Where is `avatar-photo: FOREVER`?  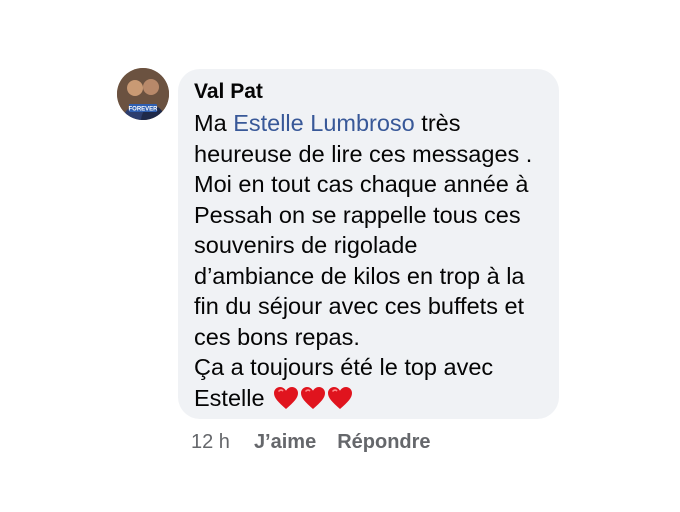
avatar-photo: FOREVER is located at coordinates (143, 94).